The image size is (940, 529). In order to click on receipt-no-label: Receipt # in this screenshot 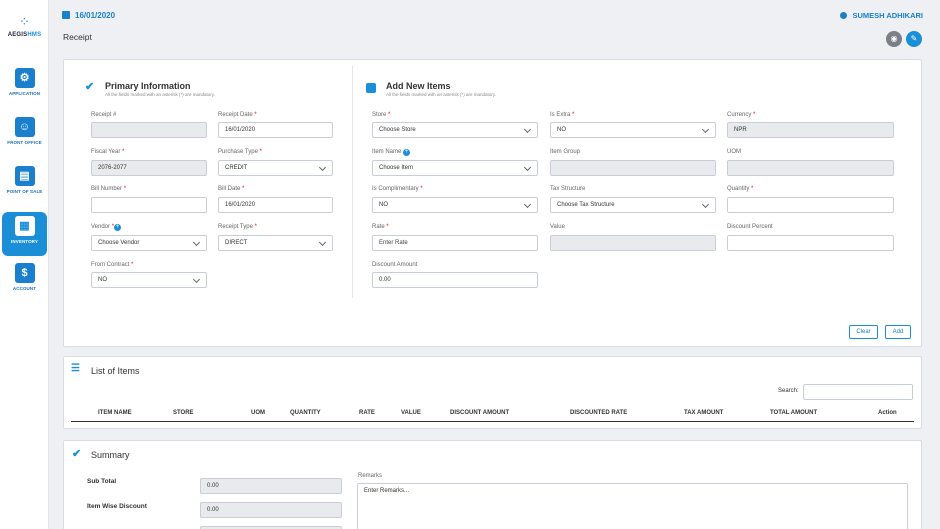, I will do `click(104, 115)`.